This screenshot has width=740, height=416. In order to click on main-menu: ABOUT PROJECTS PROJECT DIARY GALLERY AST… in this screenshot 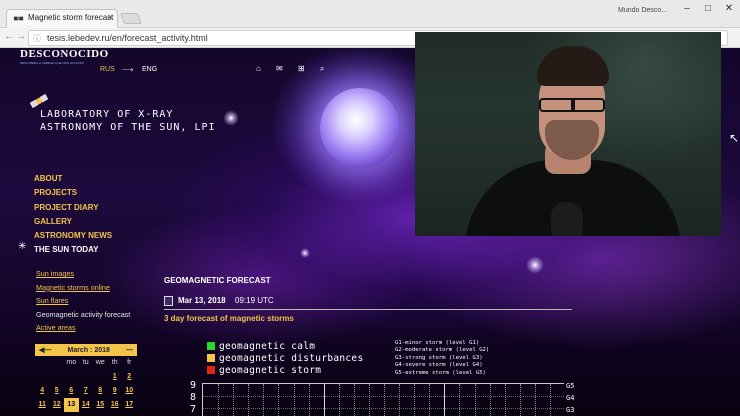, I will do `click(73, 215)`.